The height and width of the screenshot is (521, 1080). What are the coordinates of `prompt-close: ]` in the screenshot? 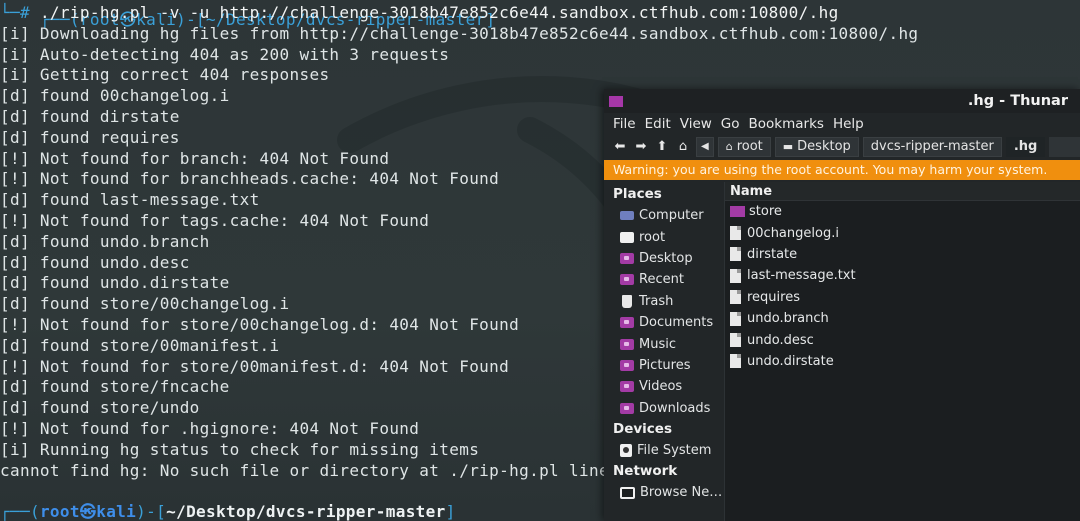 It's located at (450, 511).